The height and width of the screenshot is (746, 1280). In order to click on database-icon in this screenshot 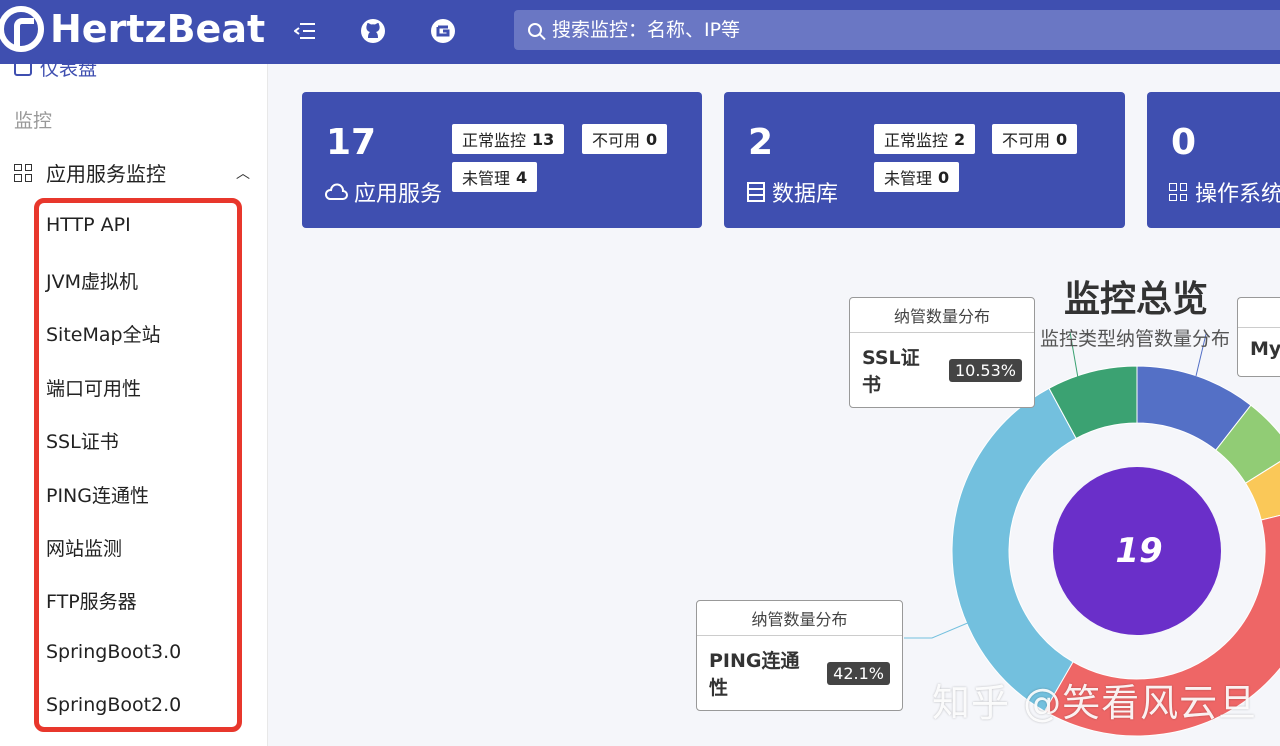, I will do `click(756, 192)`.